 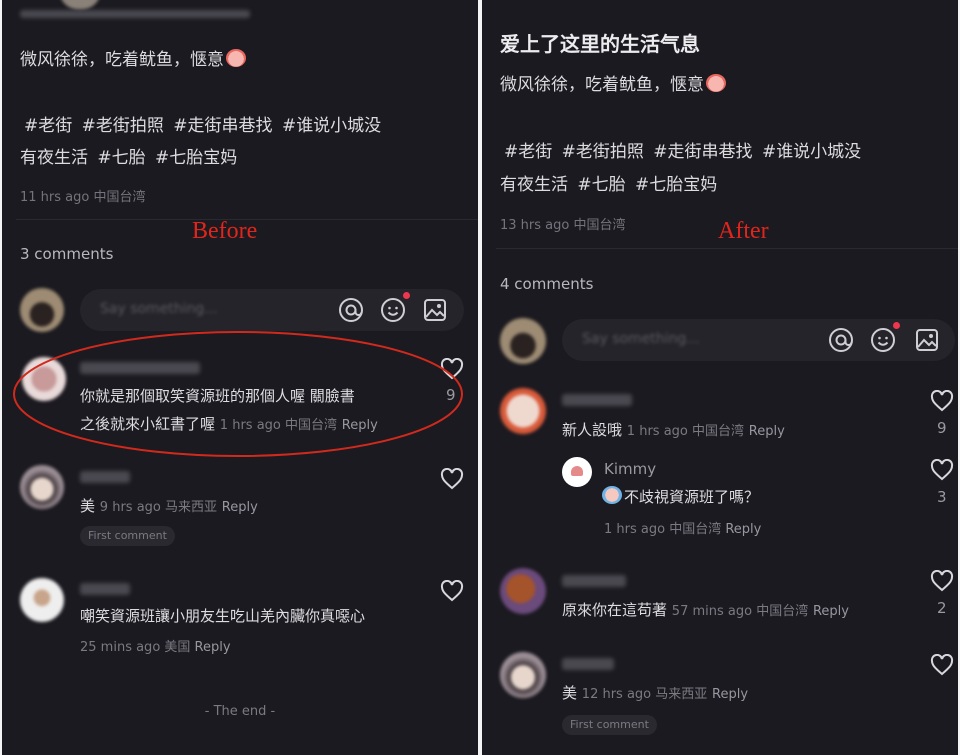 What do you see at coordinates (942, 497) in the screenshot?
I see `like-count: 3` at bounding box center [942, 497].